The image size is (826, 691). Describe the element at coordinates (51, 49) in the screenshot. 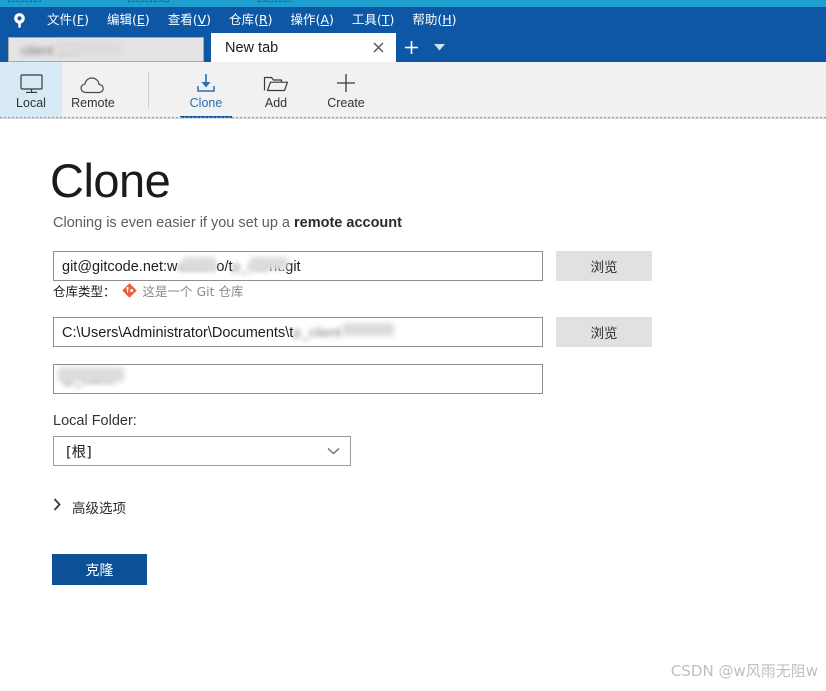

I see `tab-repository-label: client 147` at that location.